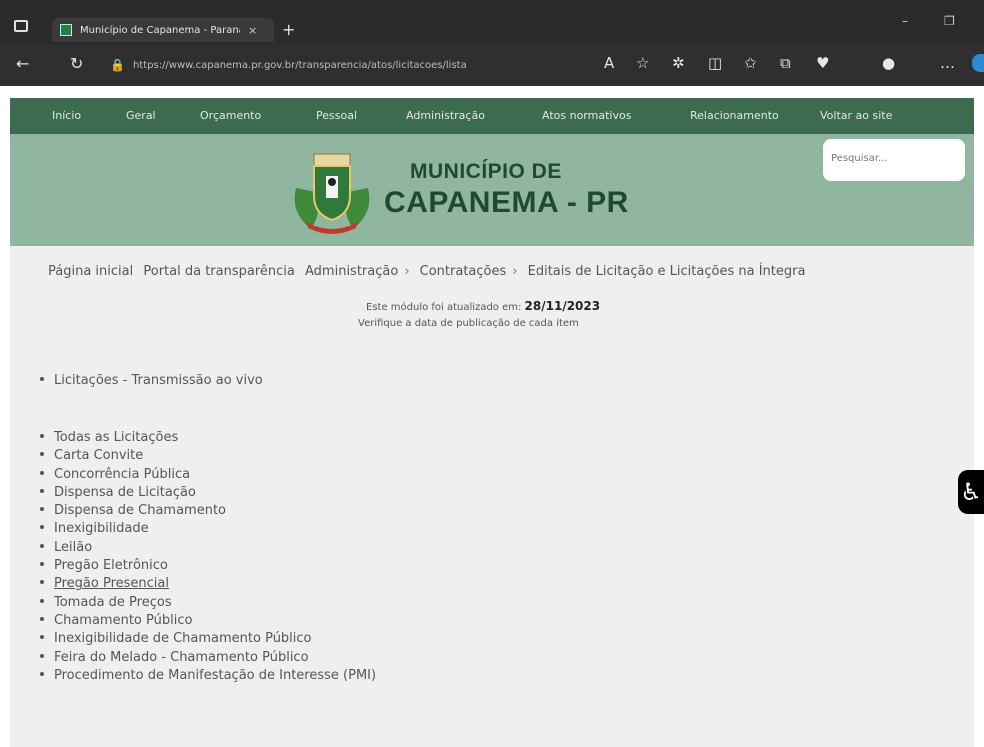  I want to click on list-item: Dispensa de Licitação, so click(207, 493).